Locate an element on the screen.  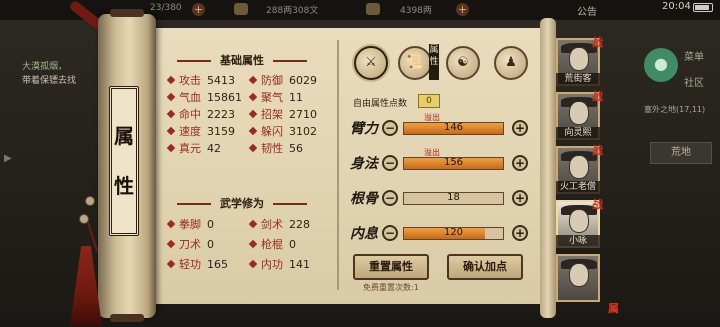
gold-value: 4398两 is located at coordinates (416, 11).